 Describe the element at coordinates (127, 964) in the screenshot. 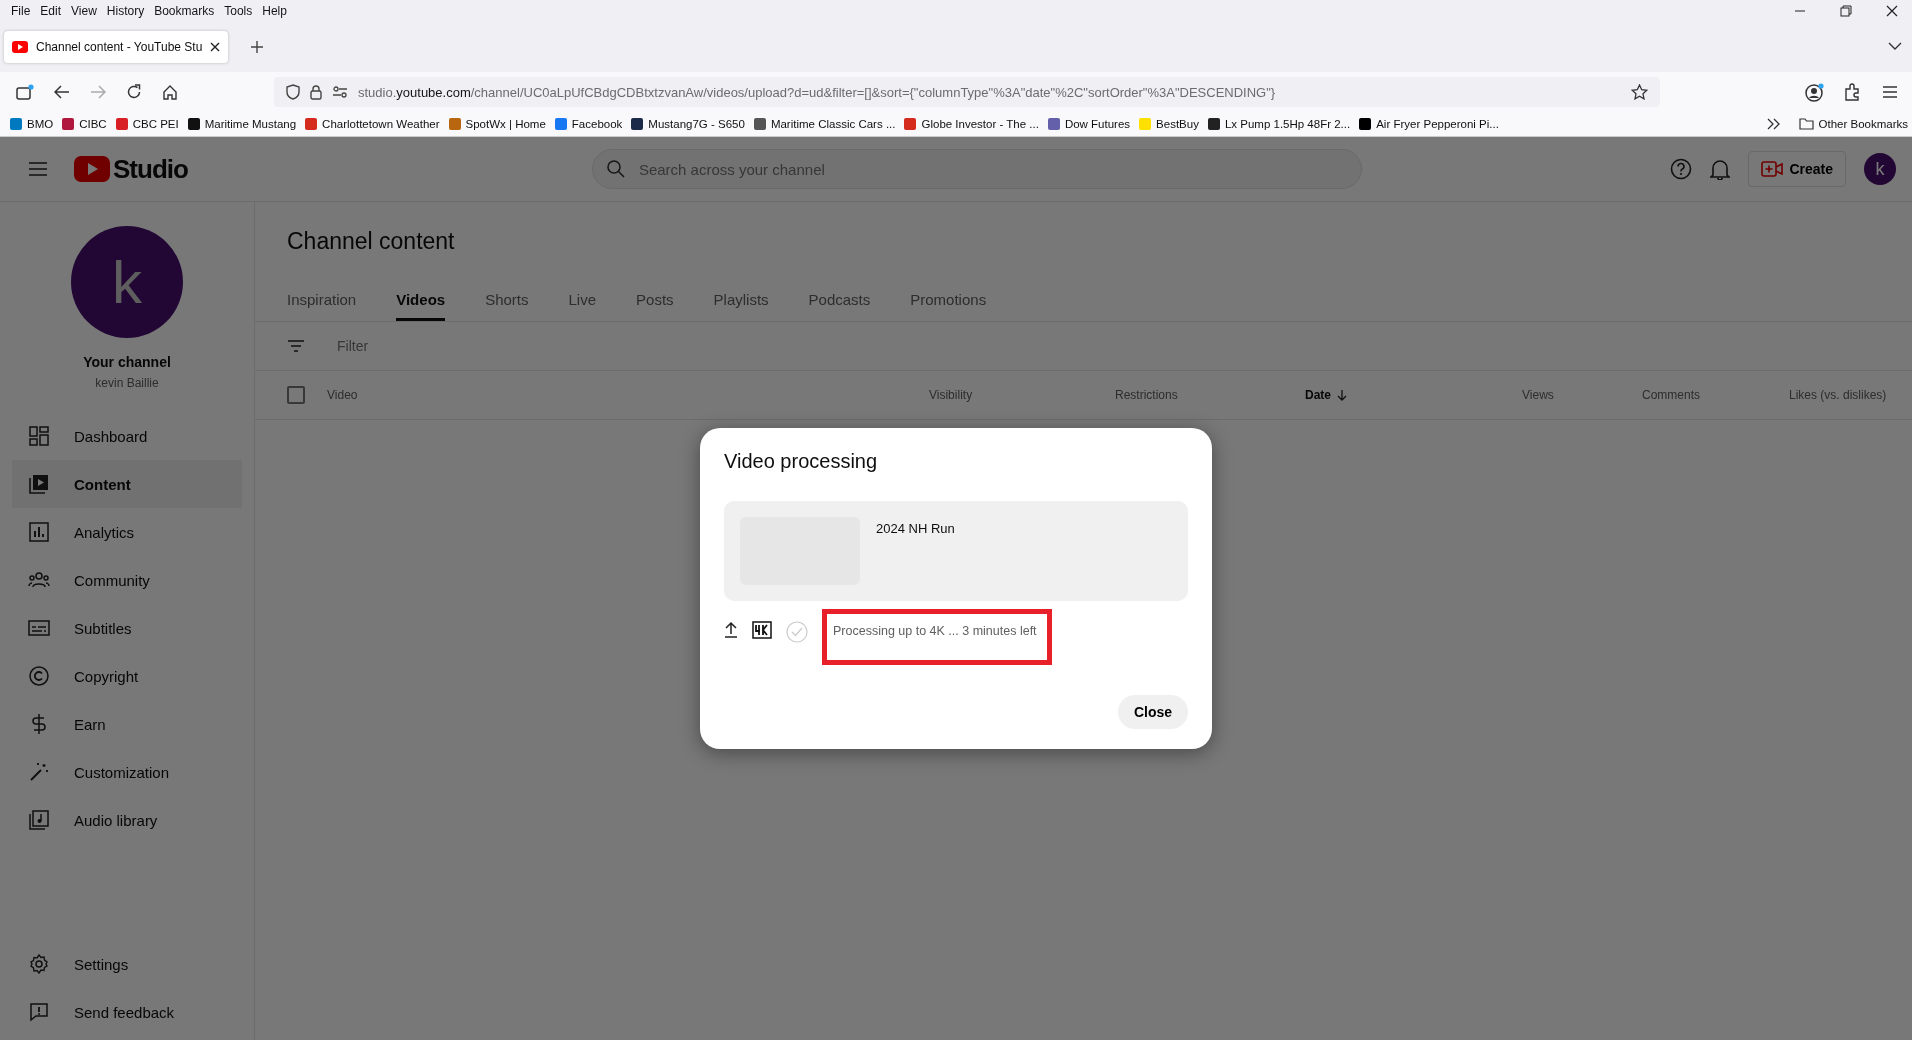

I see `nav-item: Settings` at that location.